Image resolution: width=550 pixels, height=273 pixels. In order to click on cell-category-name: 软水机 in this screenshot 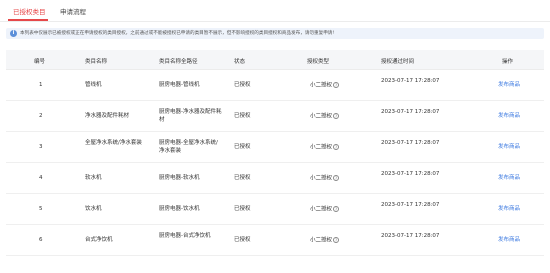, I will do `click(93, 178)`.